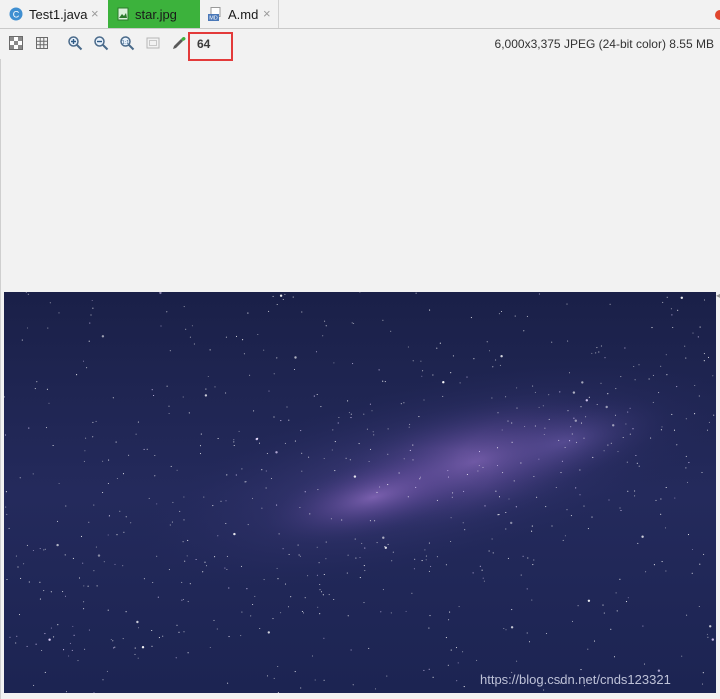 The width and height of the screenshot is (720, 699). What do you see at coordinates (127, 43) in the screenshot?
I see `actual-size-icon: 1:1` at bounding box center [127, 43].